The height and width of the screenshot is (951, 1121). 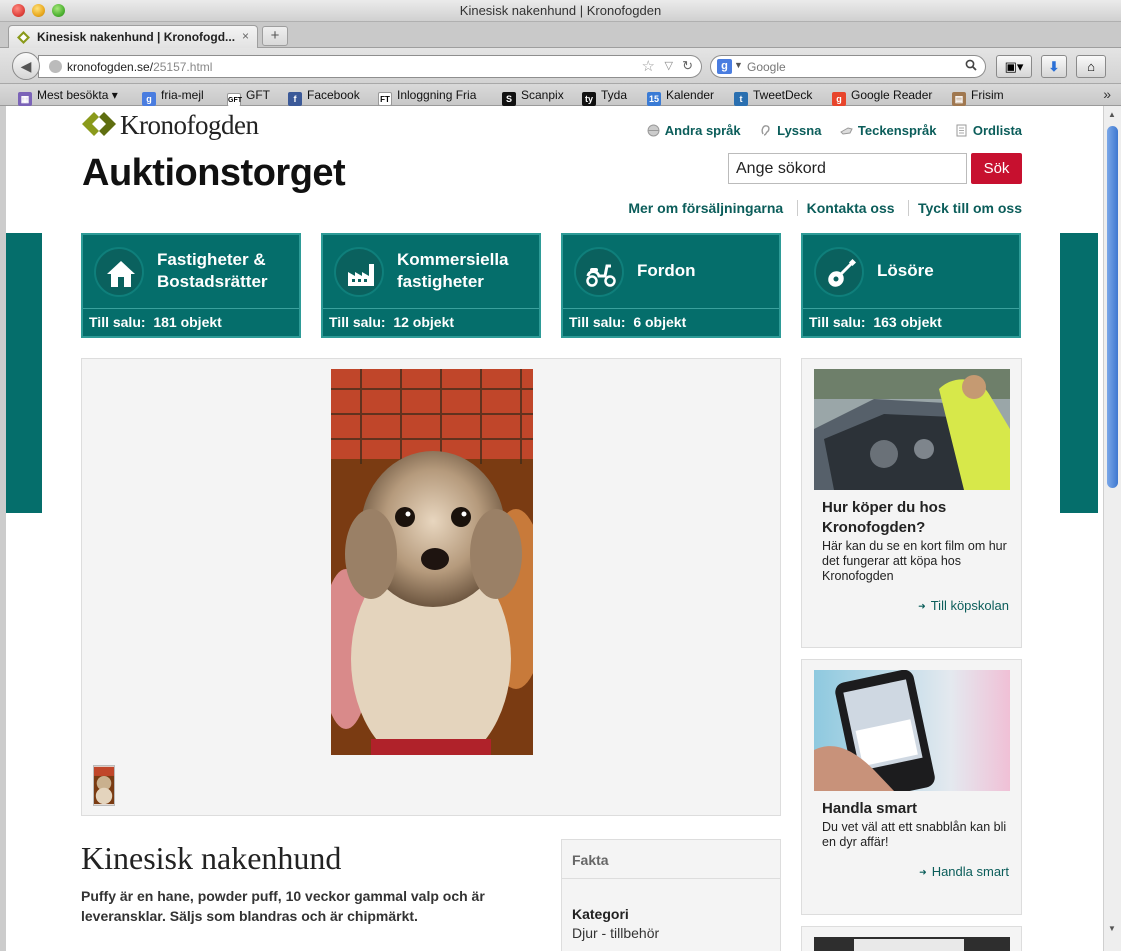 What do you see at coordinates (671, 895) in the screenshot?
I see `facts-panel: Fakta Kategori Djur - tillbehör` at bounding box center [671, 895].